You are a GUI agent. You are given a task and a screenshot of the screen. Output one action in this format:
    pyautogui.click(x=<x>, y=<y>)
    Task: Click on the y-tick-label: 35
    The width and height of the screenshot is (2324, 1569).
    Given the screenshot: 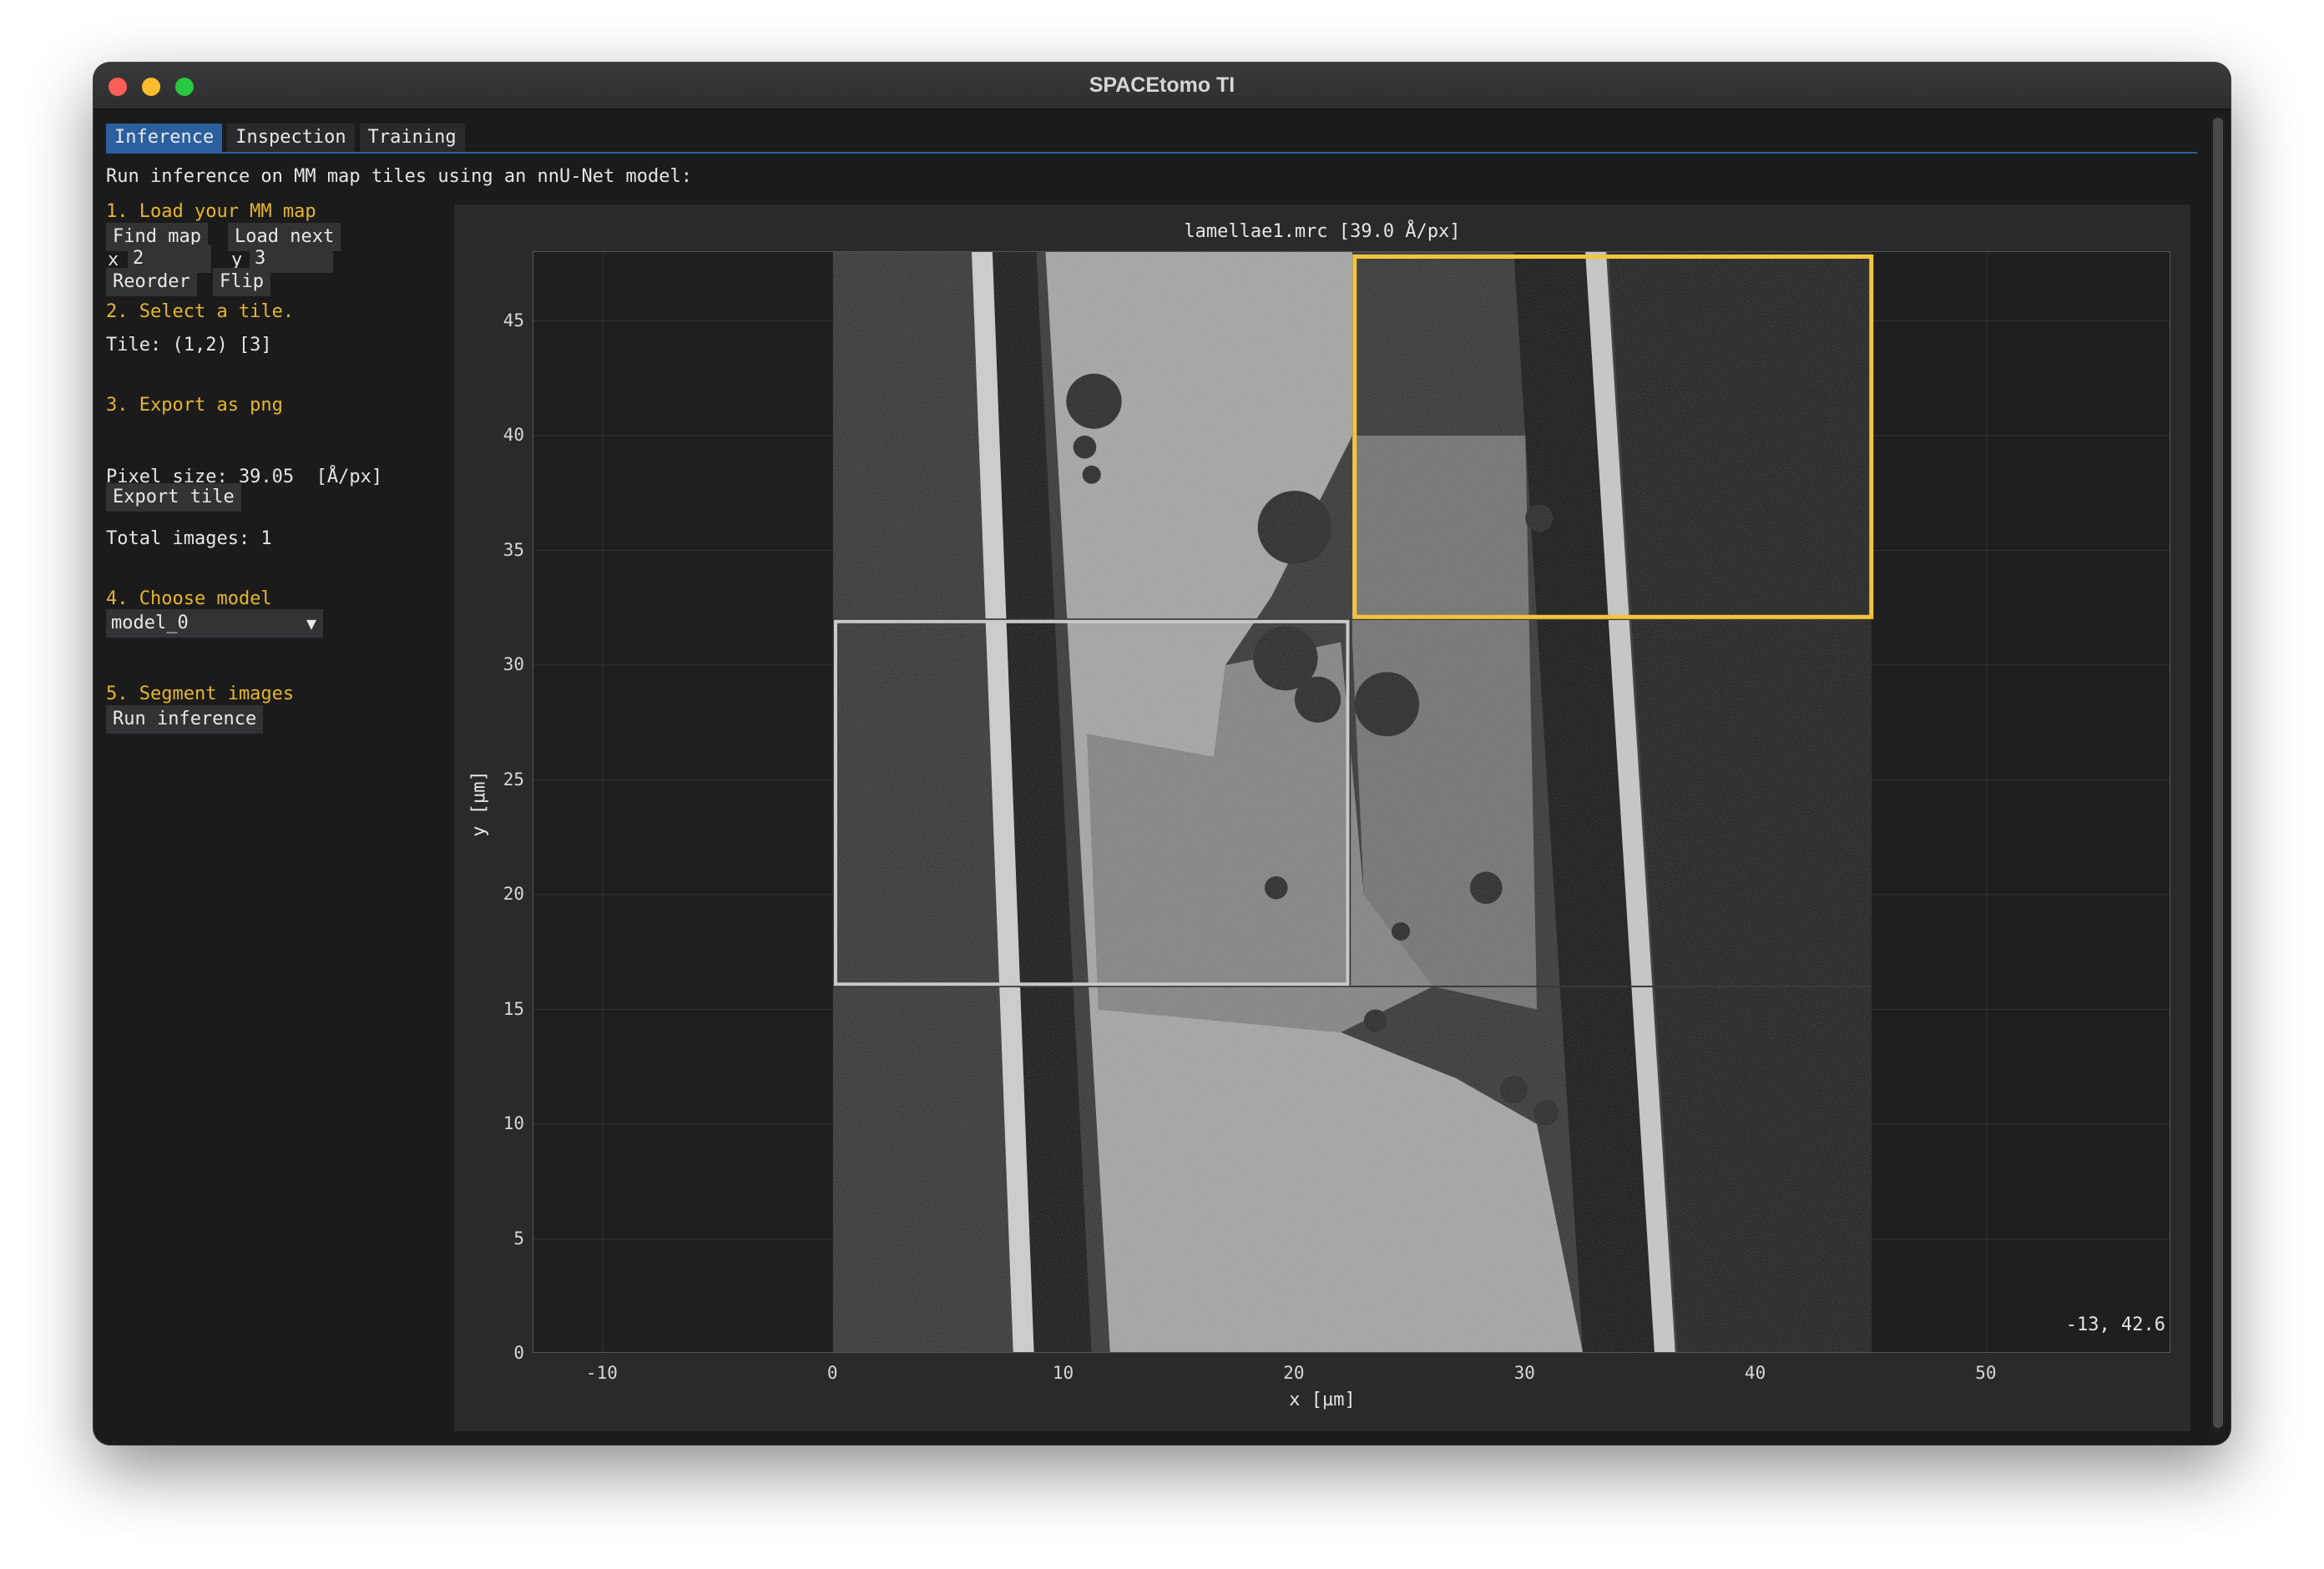 What is the action you would take?
    pyautogui.click(x=513, y=549)
    